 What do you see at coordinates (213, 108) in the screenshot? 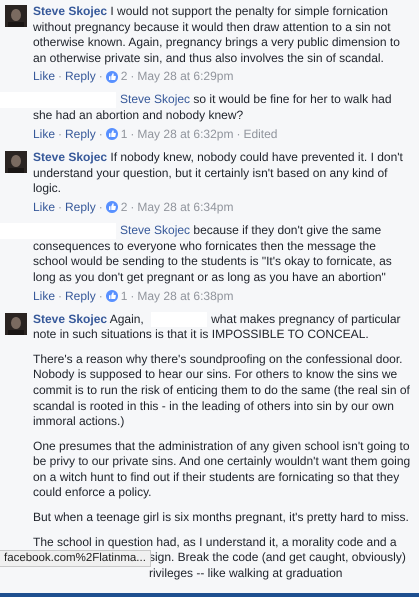
I see `comment-text: Steve Skojec so it would be fine for her to walk had she had an abortion and nobody knew?` at bounding box center [213, 108].